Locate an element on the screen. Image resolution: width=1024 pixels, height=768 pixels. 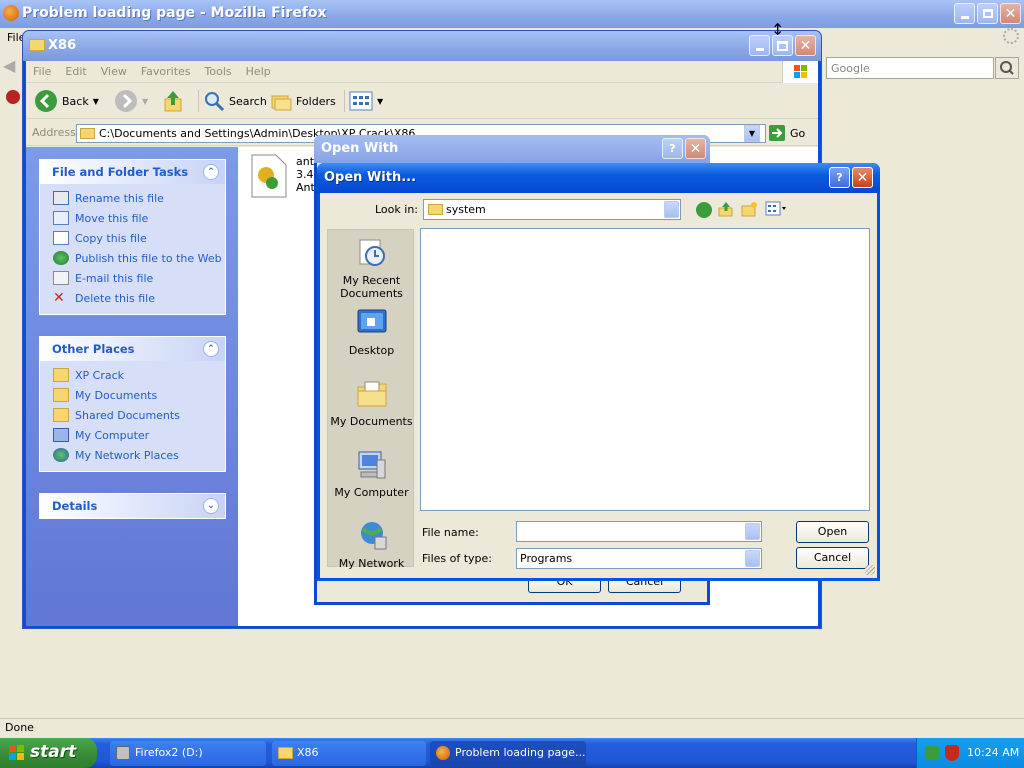
back-arrow-icon: ◀ is located at coordinates (12, 68).